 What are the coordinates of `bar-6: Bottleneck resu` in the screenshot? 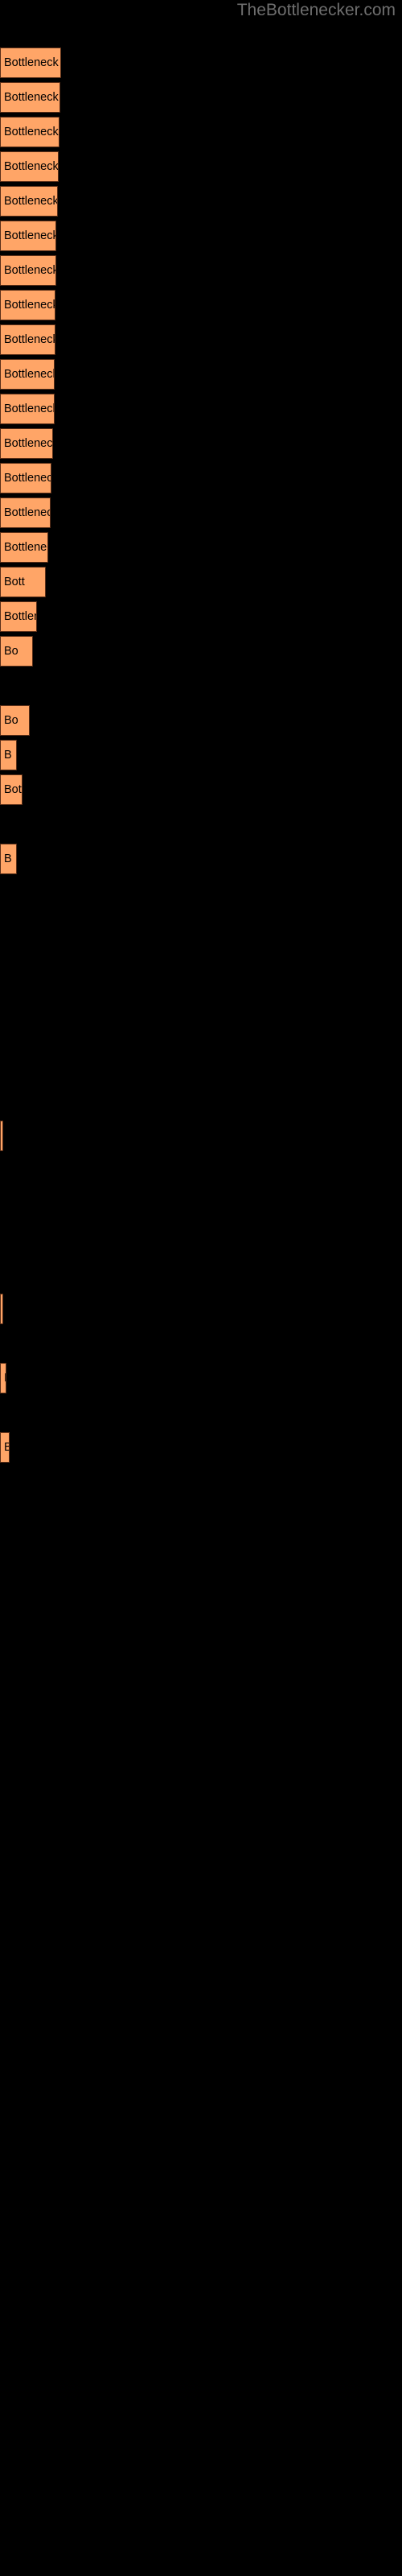 It's located at (28, 236).